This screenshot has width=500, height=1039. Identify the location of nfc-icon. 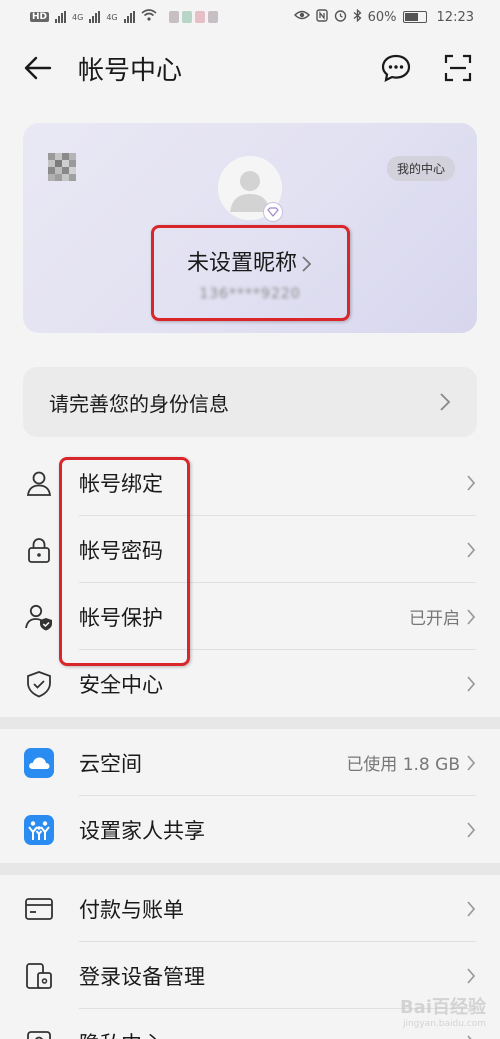
(321, 17).